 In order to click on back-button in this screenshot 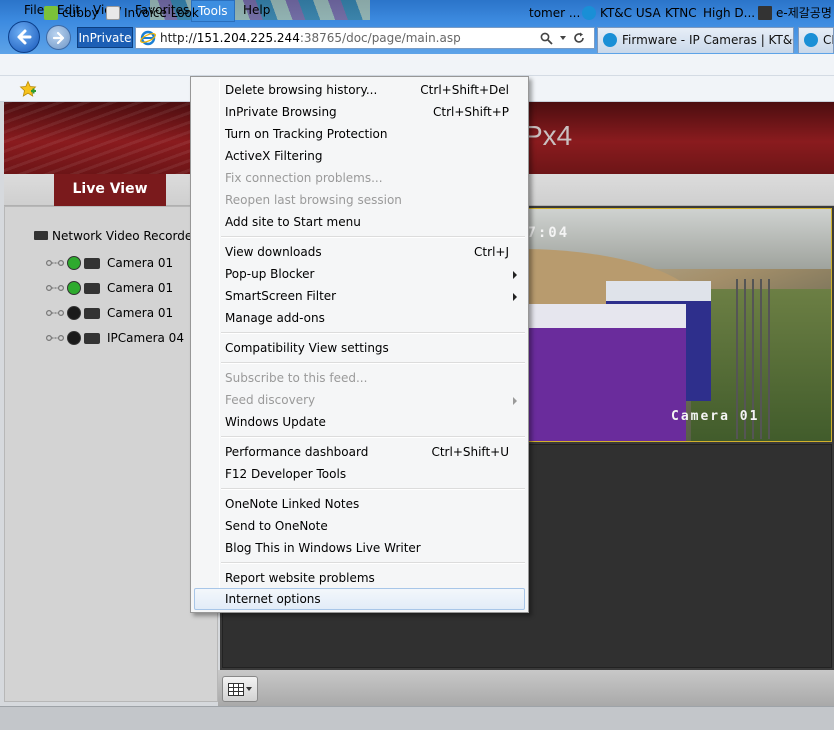, I will do `click(24, 37)`.